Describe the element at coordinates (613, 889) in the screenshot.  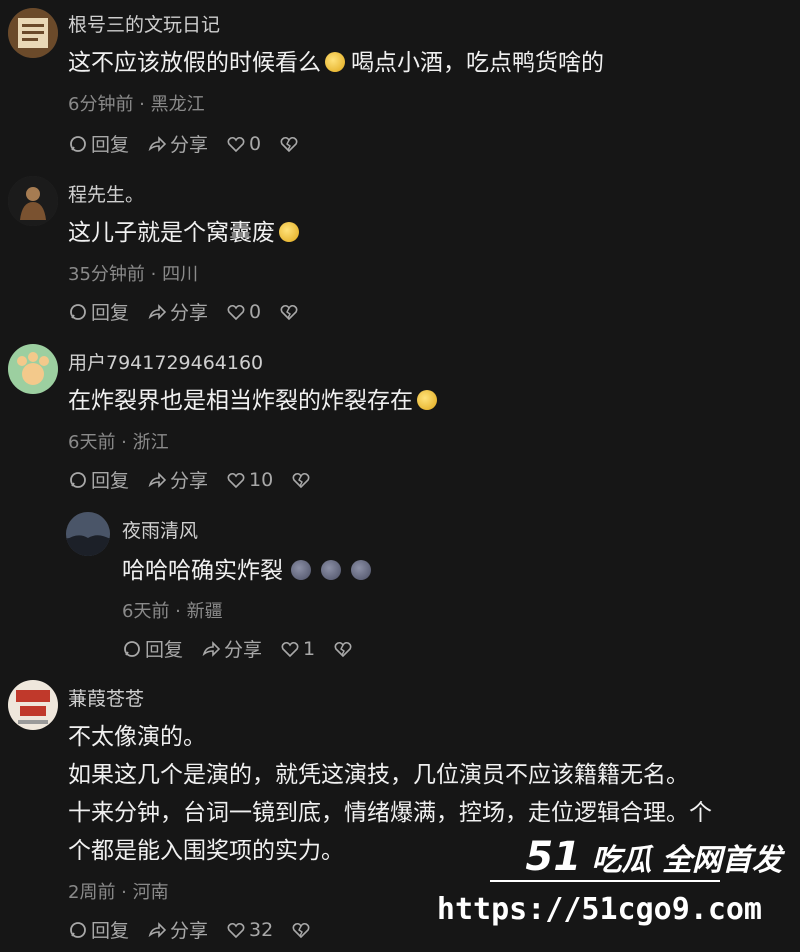
I see `watermark: 51 吃瓜 全网首发 https://51cgo9.com` at that location.